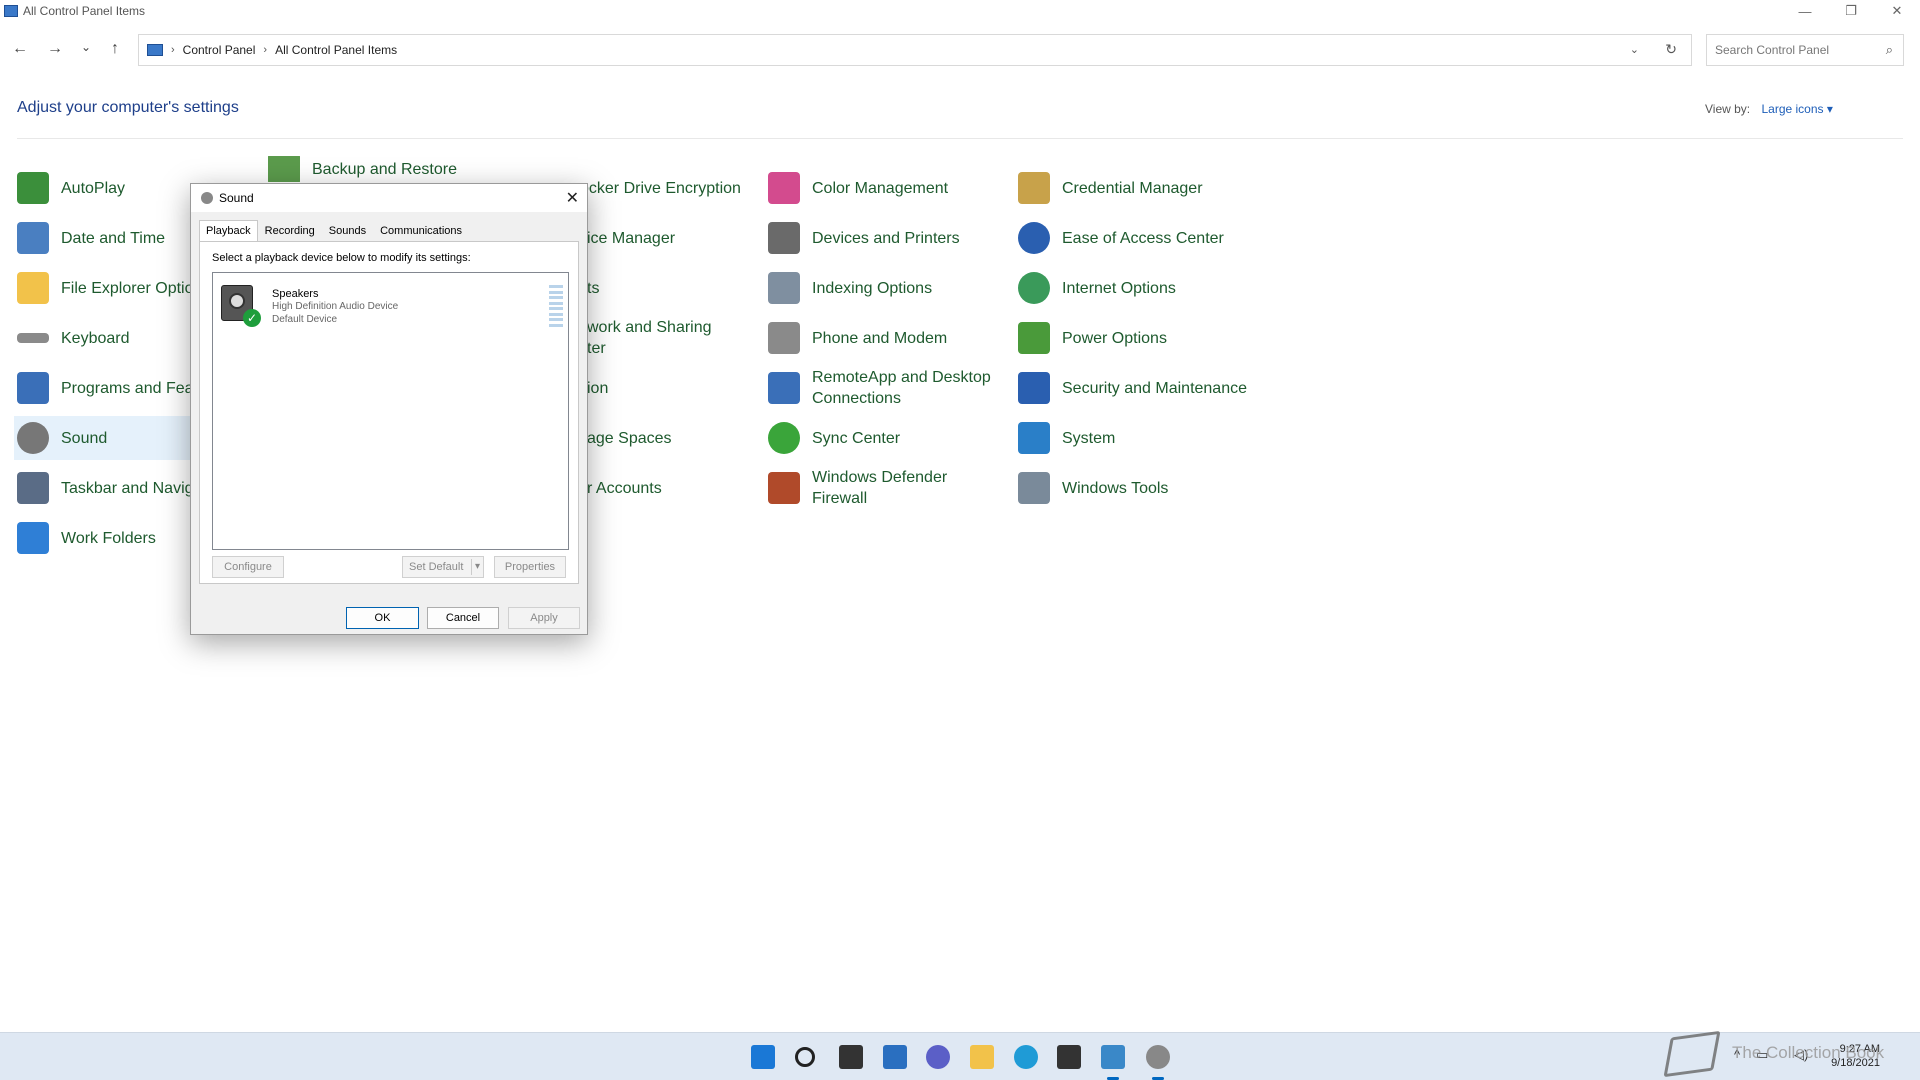  Describe the element at coordinates (105, 488) in the screenshot. I see `item-taskbar-navigation: Taskbar and Navig` at that location.